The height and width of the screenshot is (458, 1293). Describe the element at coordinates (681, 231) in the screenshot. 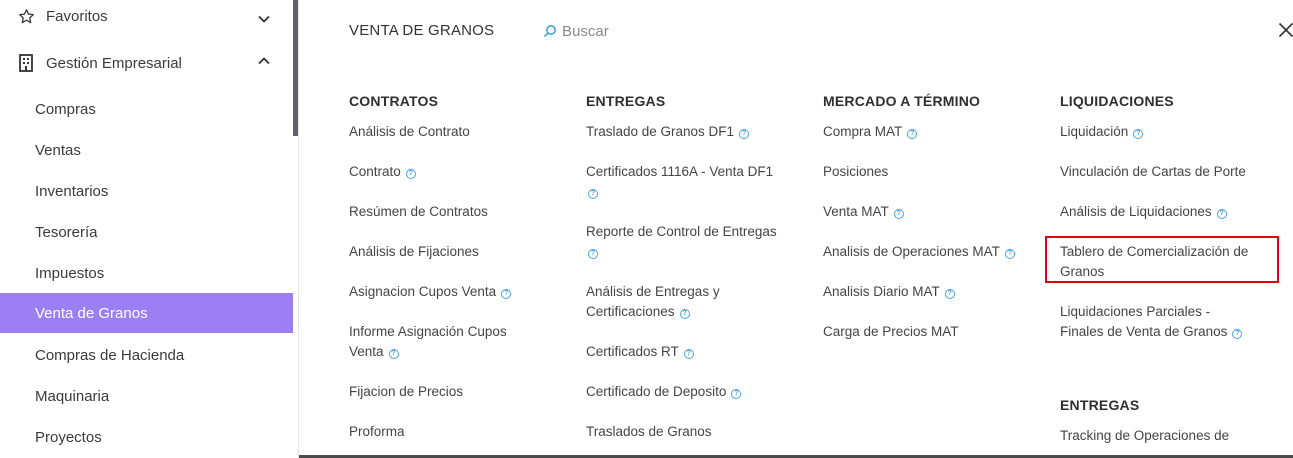

I see `link-label: Reporte de Control de Entregas` at that location.